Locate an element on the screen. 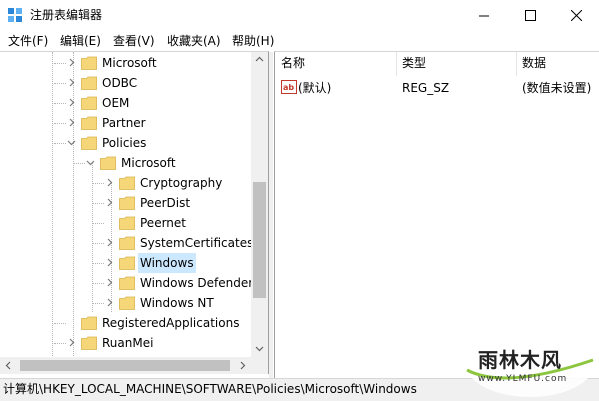 This screenshot has width=599, height=401. tree-node: Windows NT is located at coordinates (134, 303).